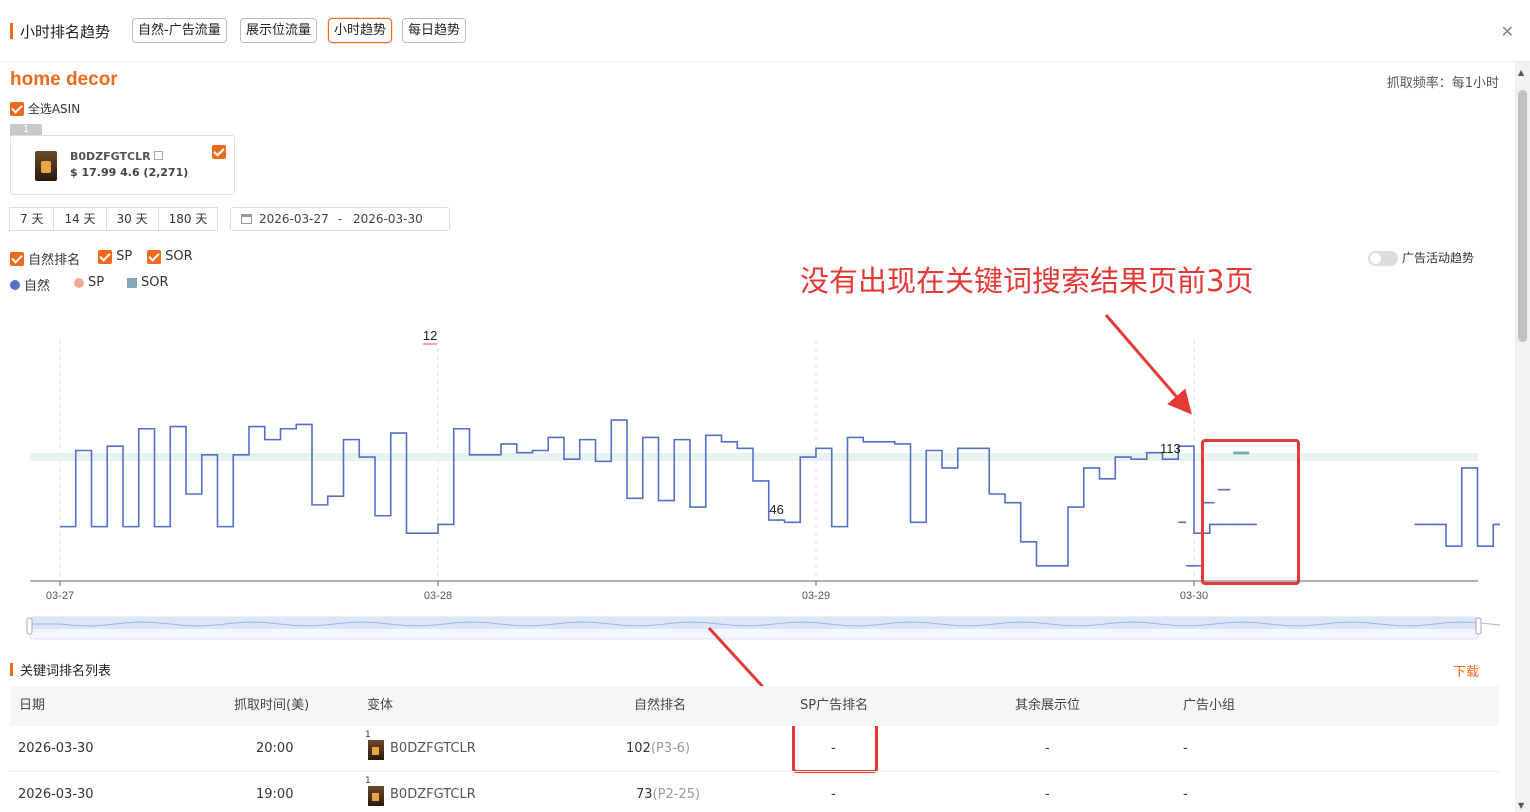  What do you see at coordinates (132, 219) in the screenshot?
I see `range-30d-button: 30 天` at bounding box center [132, 219].